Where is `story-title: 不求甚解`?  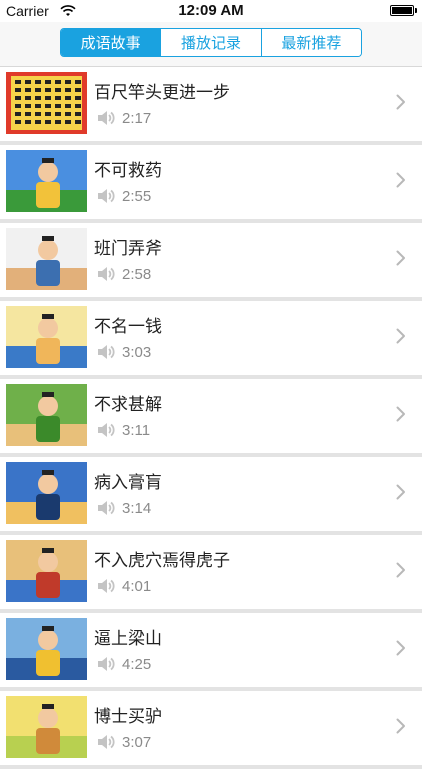
story-title: 不求甚解 is located at coordinates (128, 405).